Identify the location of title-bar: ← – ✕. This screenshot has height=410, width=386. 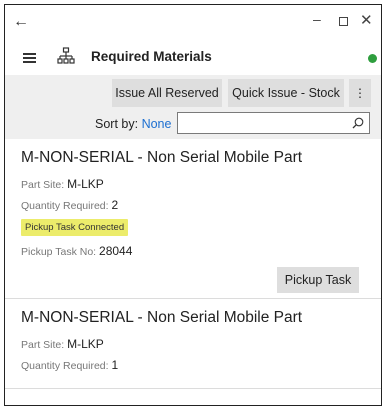
(193, 23).